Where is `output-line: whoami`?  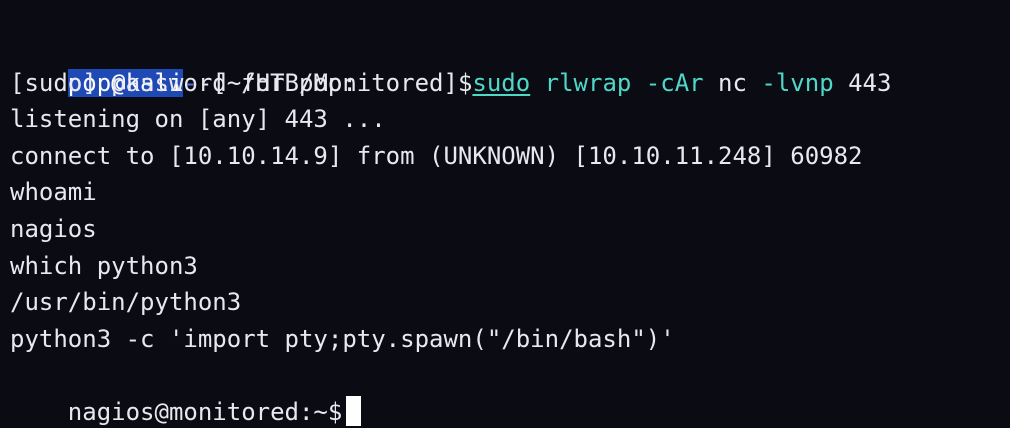 output-line: whoami is located at coordinates (53, 192).